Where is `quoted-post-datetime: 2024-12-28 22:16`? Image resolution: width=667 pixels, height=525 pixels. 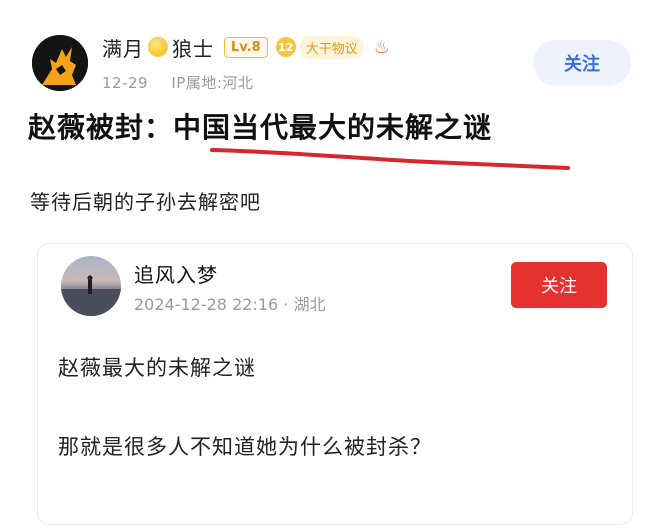
quoted-post-datetime: 2024-12-28 22:16 is located at coordinates (206, 304).